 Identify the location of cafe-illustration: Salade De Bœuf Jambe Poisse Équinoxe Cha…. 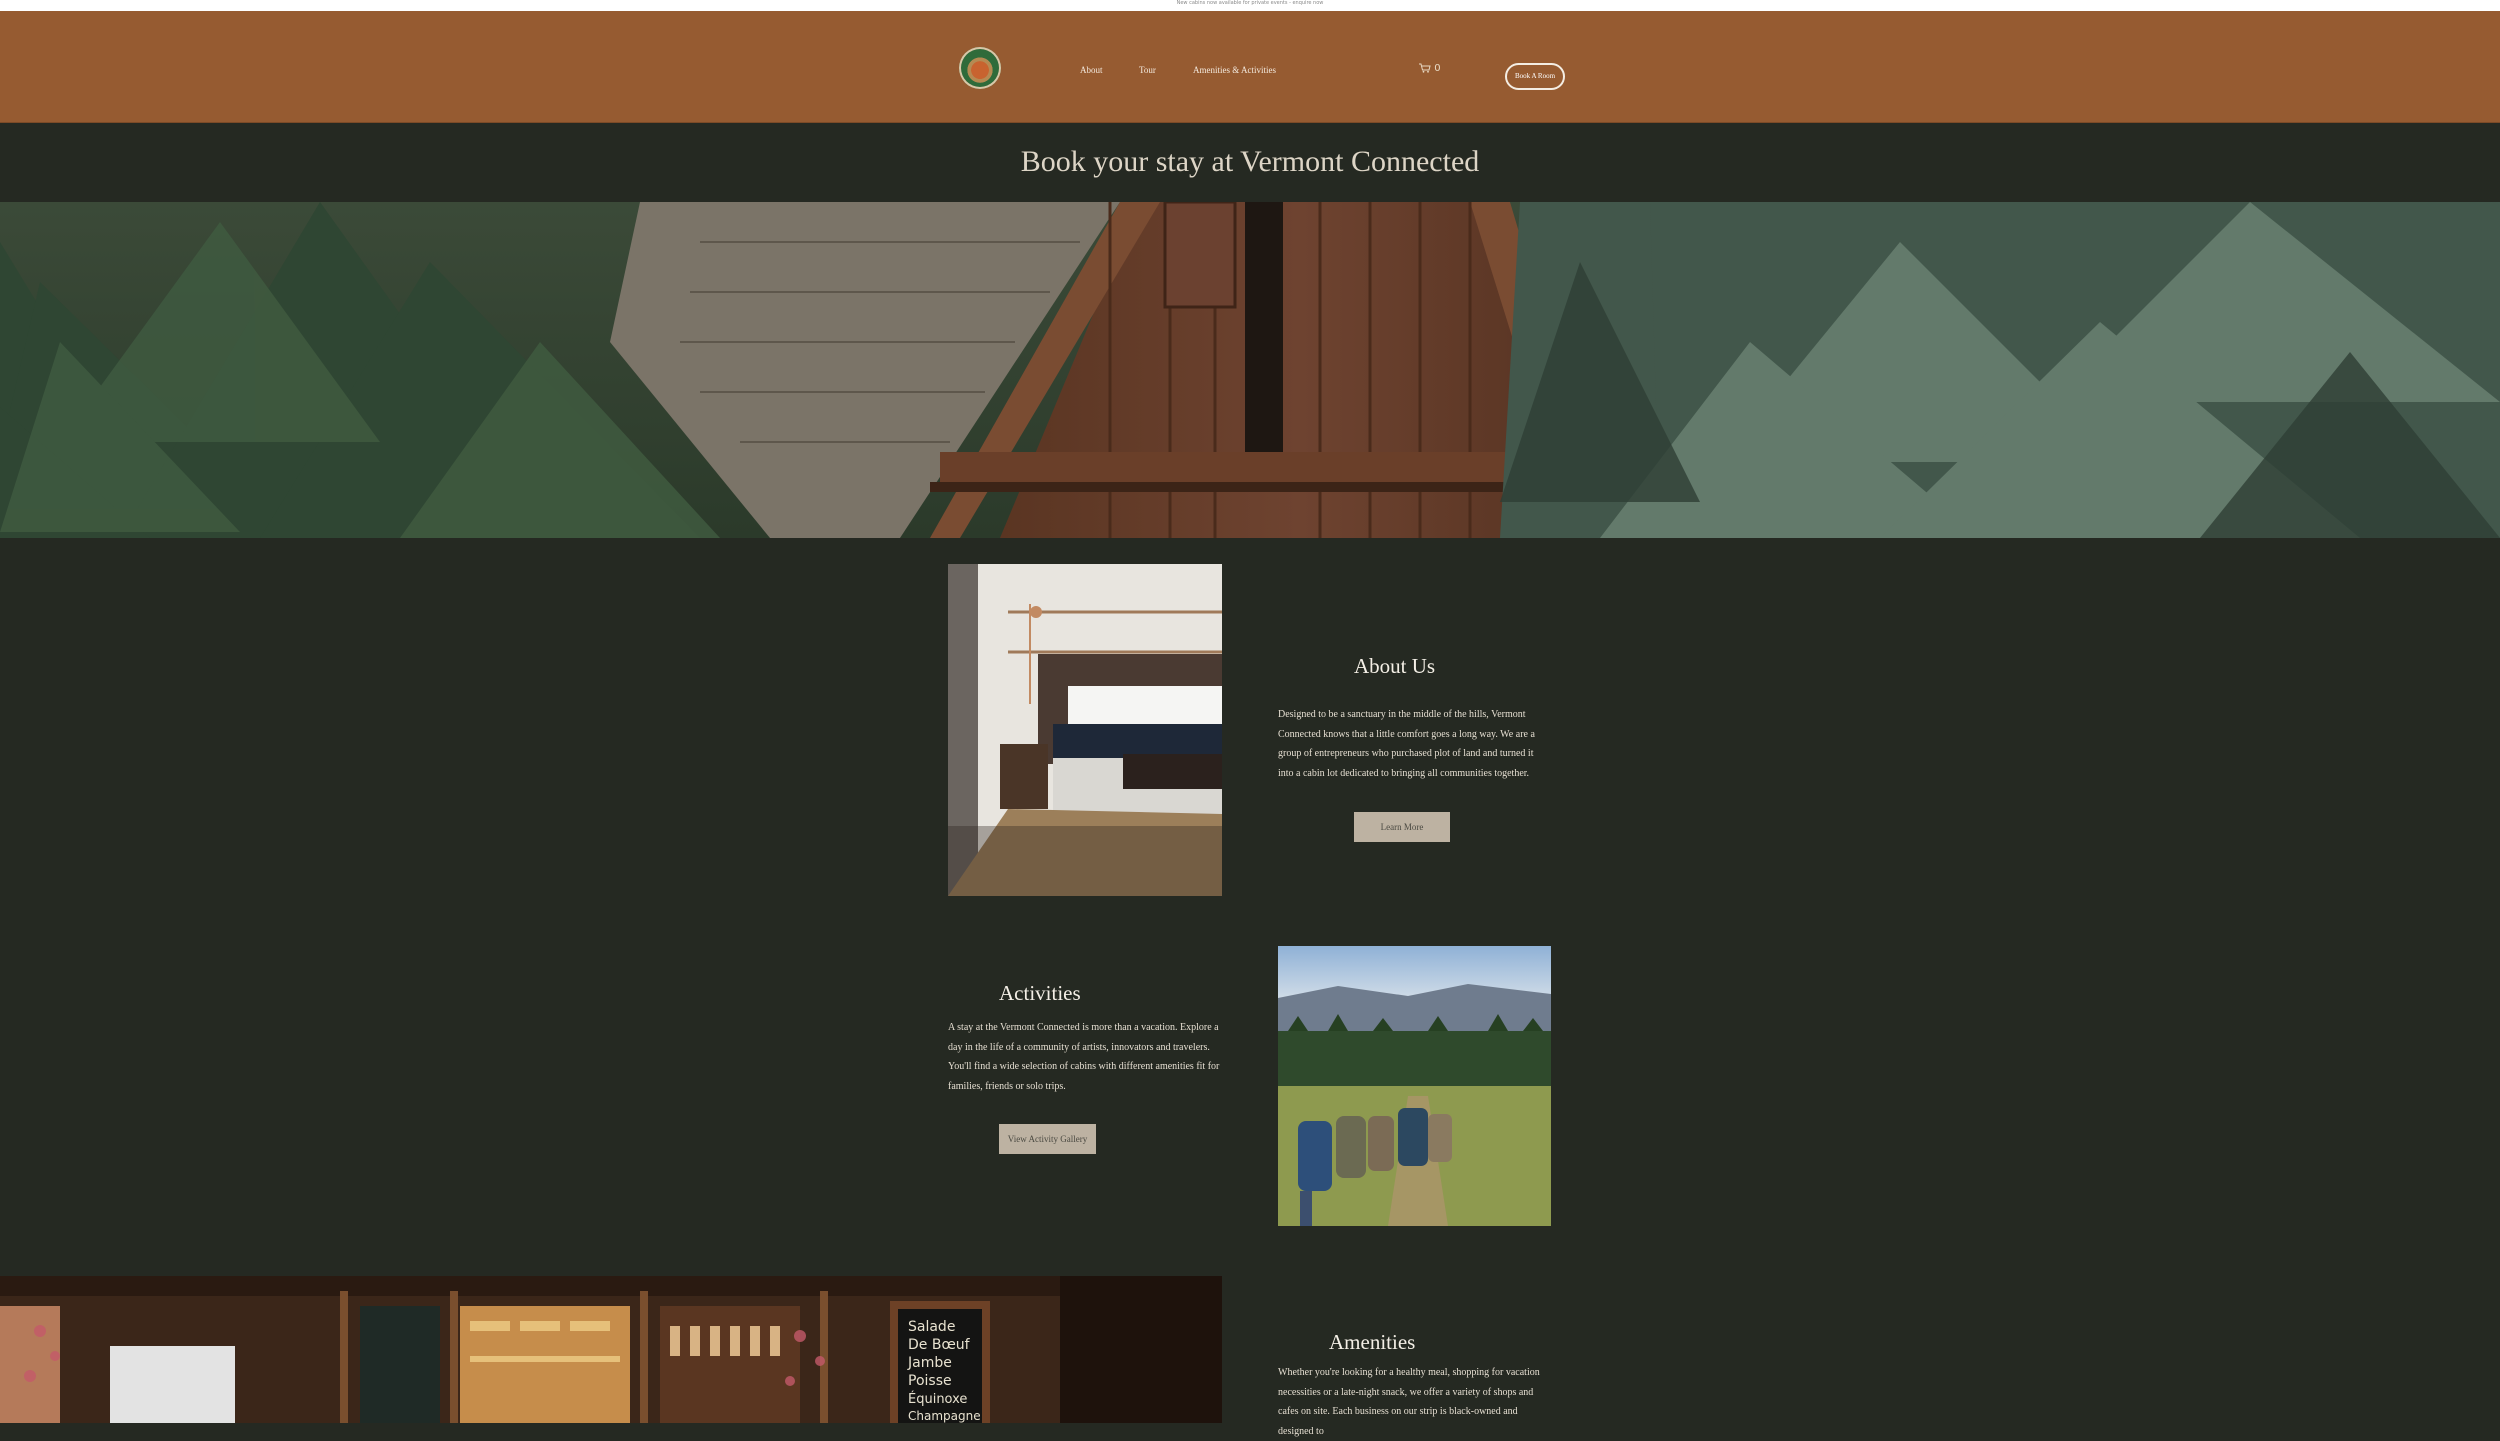
(611, 1349).